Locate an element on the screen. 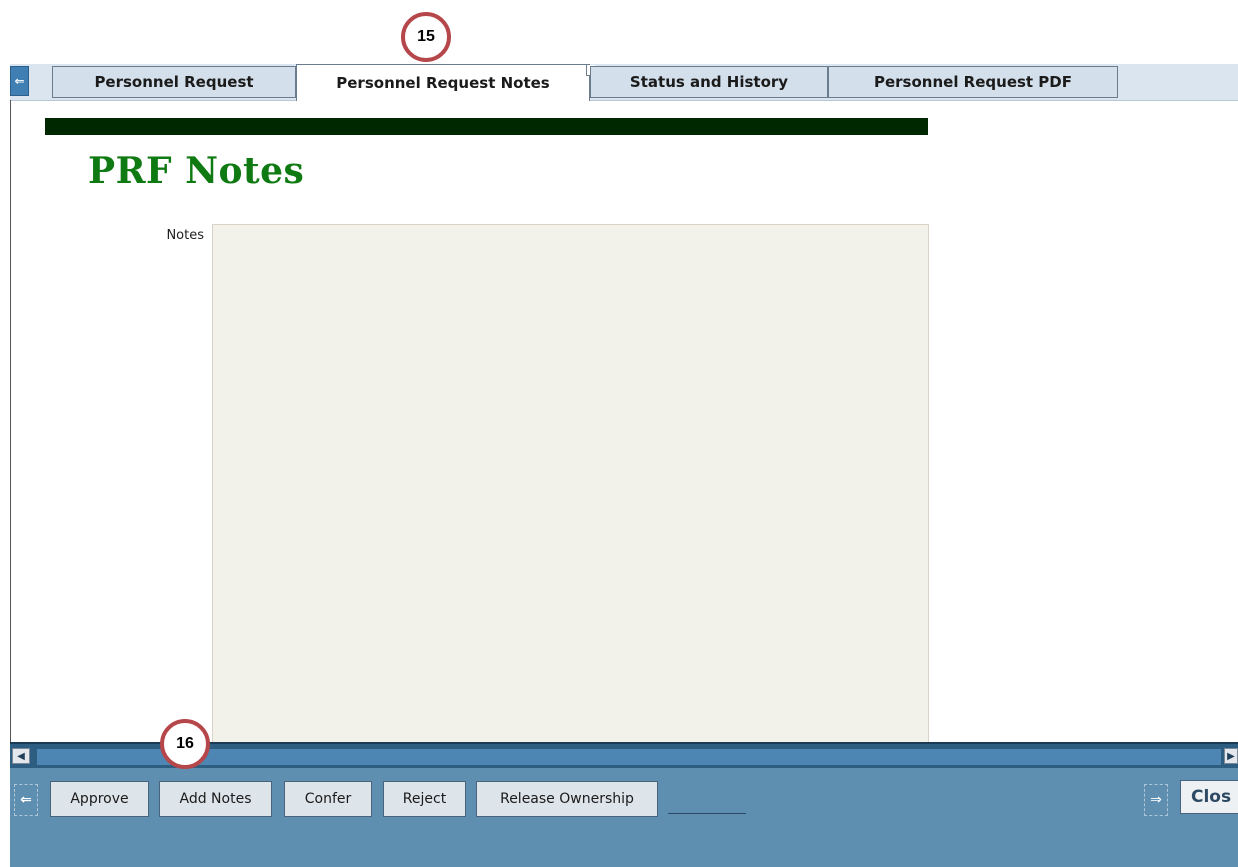  callout-16: 16 is located at coordinates (185, 744).